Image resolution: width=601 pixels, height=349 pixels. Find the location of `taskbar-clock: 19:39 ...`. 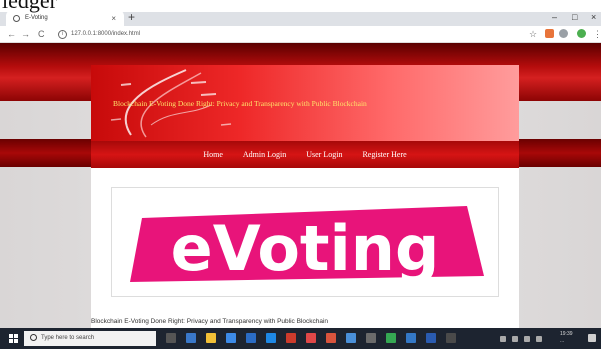

taskbar-clock: 19:39 ... is located at coordinates (566, 338).